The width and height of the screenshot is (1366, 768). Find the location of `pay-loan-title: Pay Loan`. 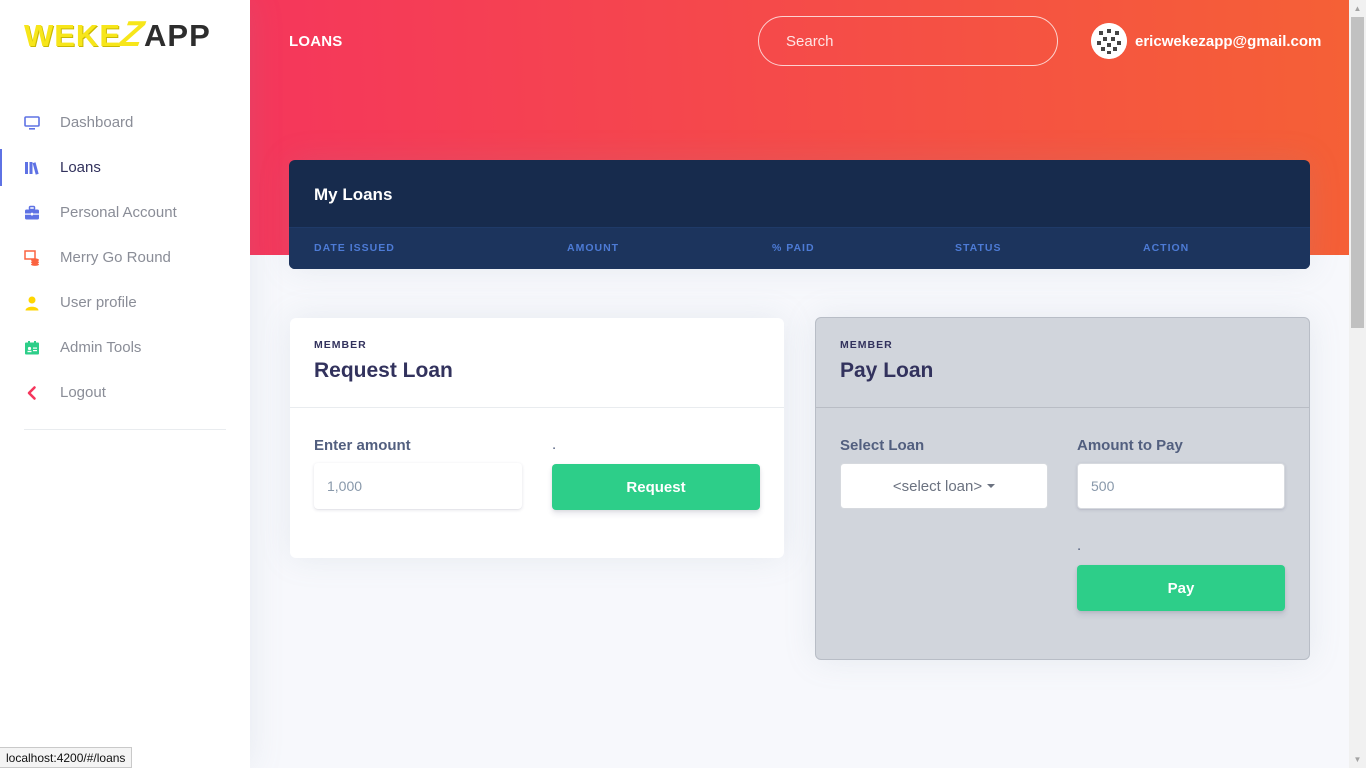

pay-loan-title: Pay Loan is located at coordinates (887, 370).